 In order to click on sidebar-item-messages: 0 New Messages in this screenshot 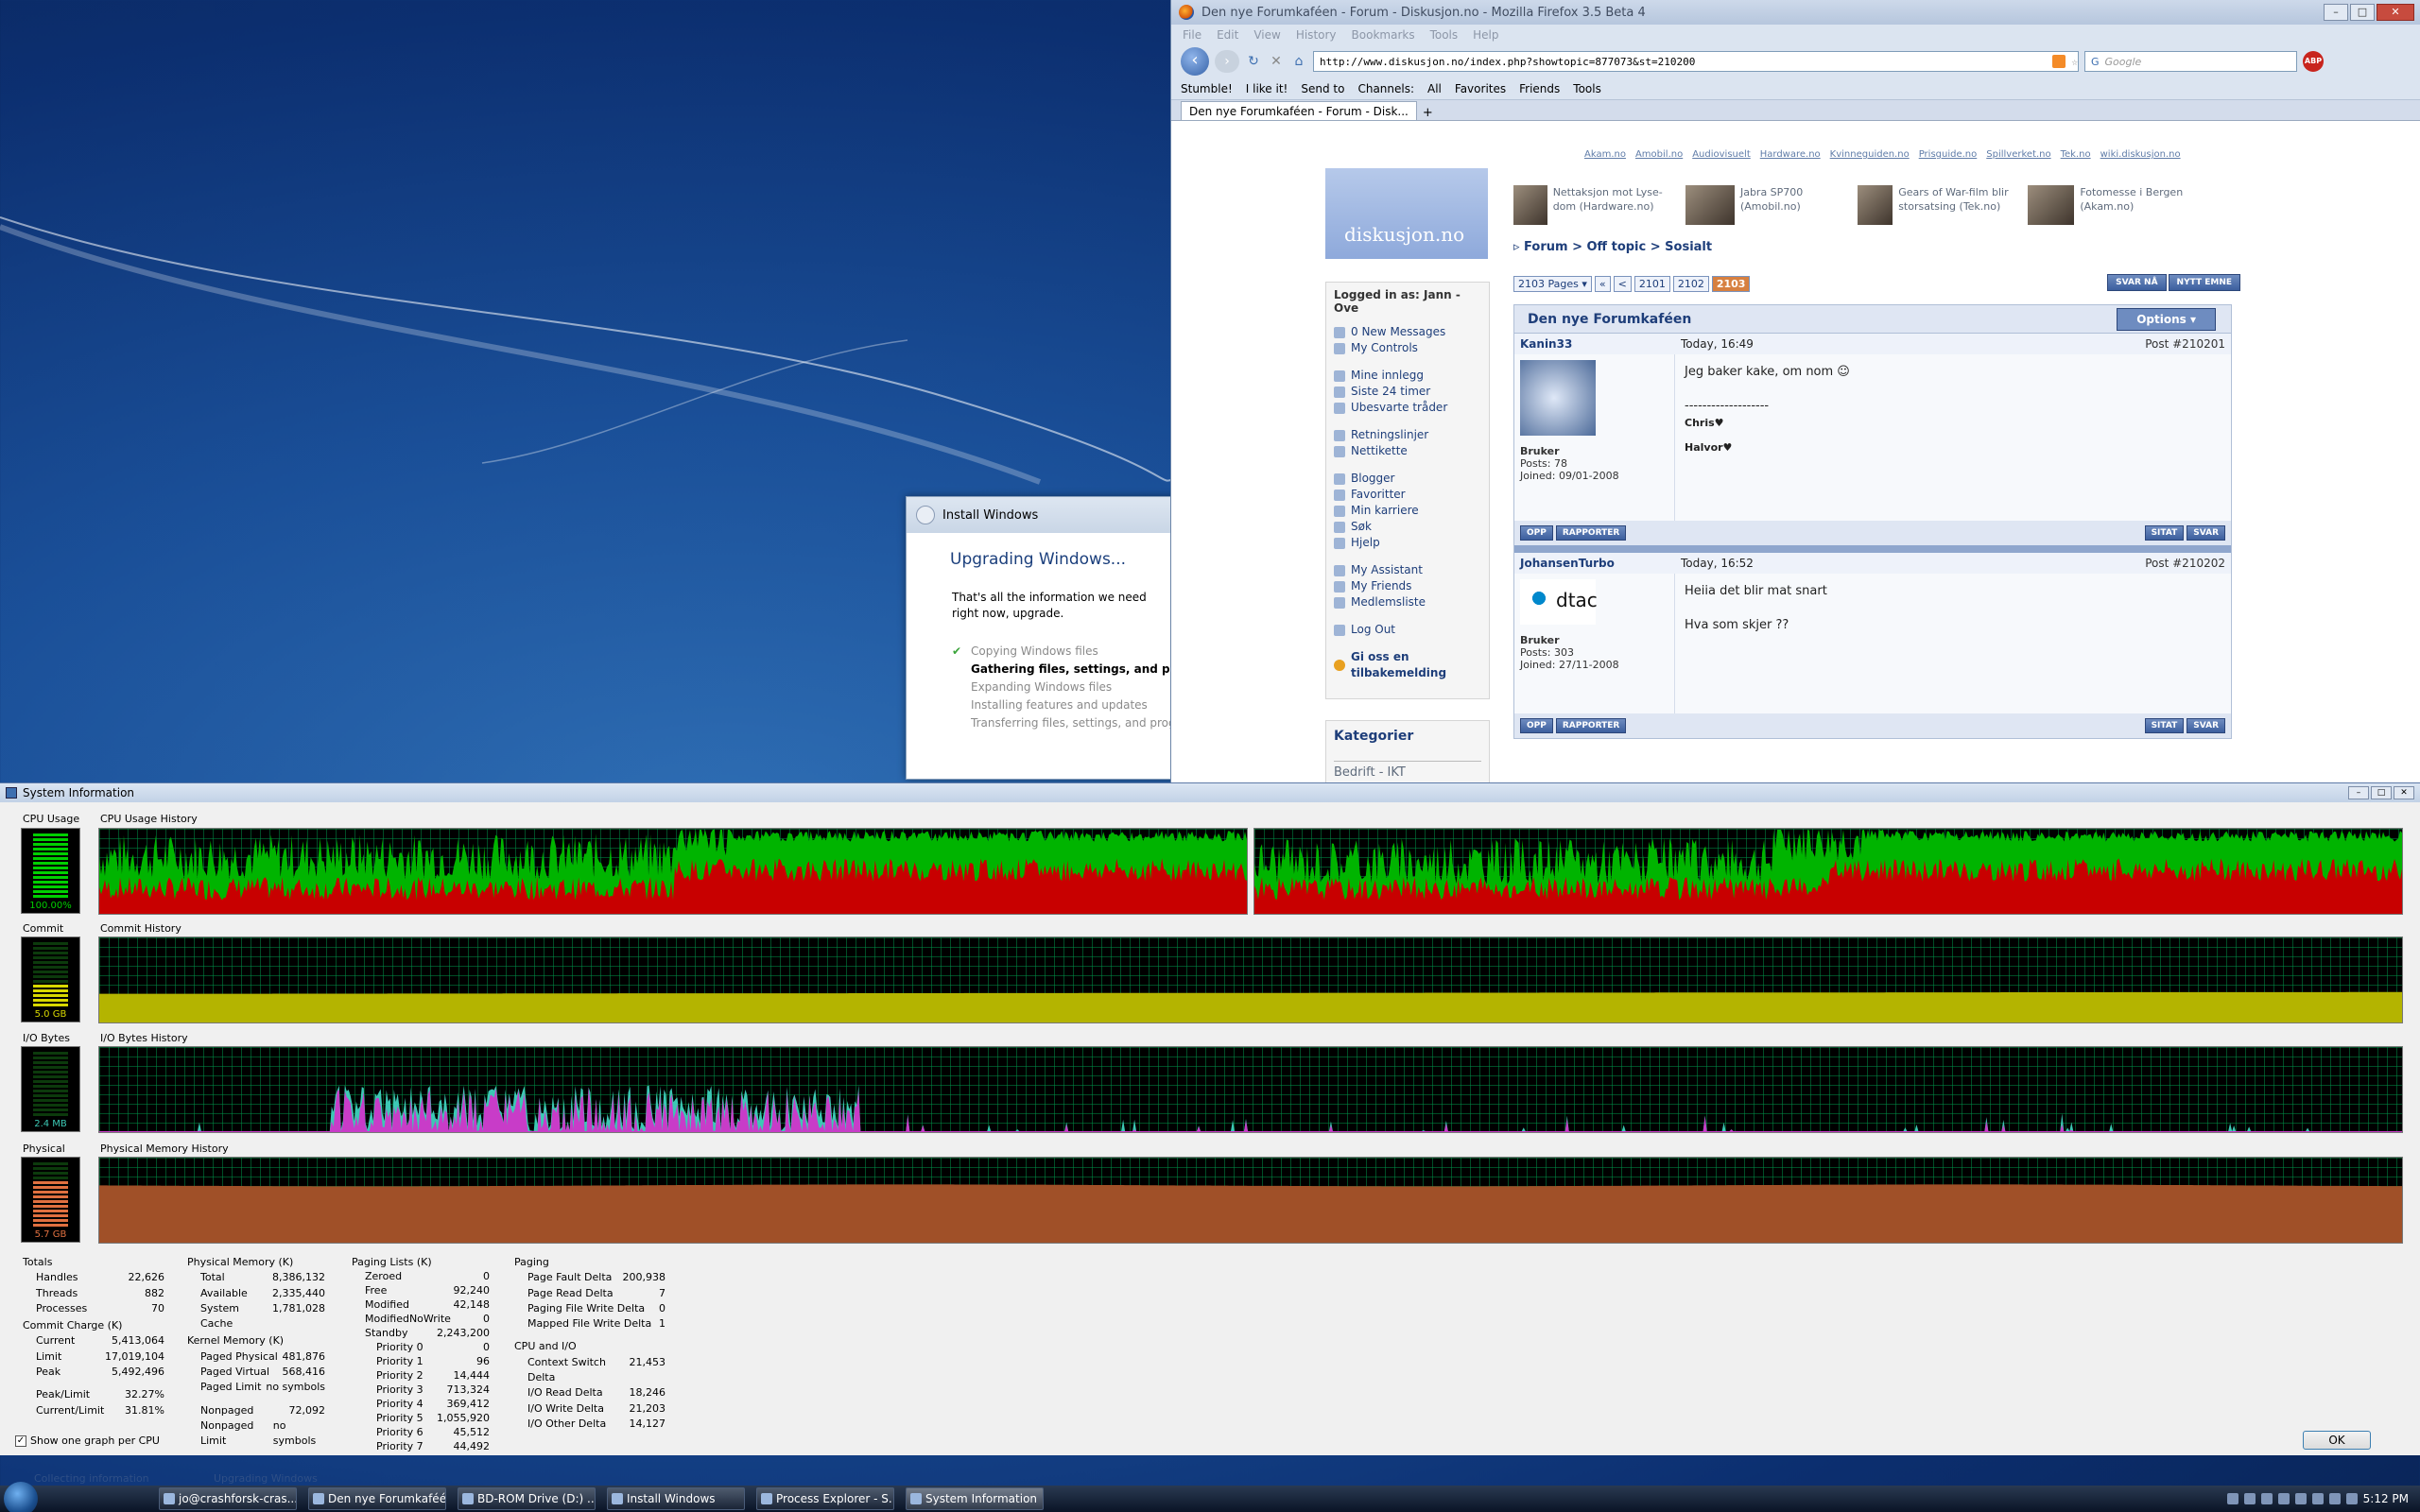, I will do `click(1407, 332)`.